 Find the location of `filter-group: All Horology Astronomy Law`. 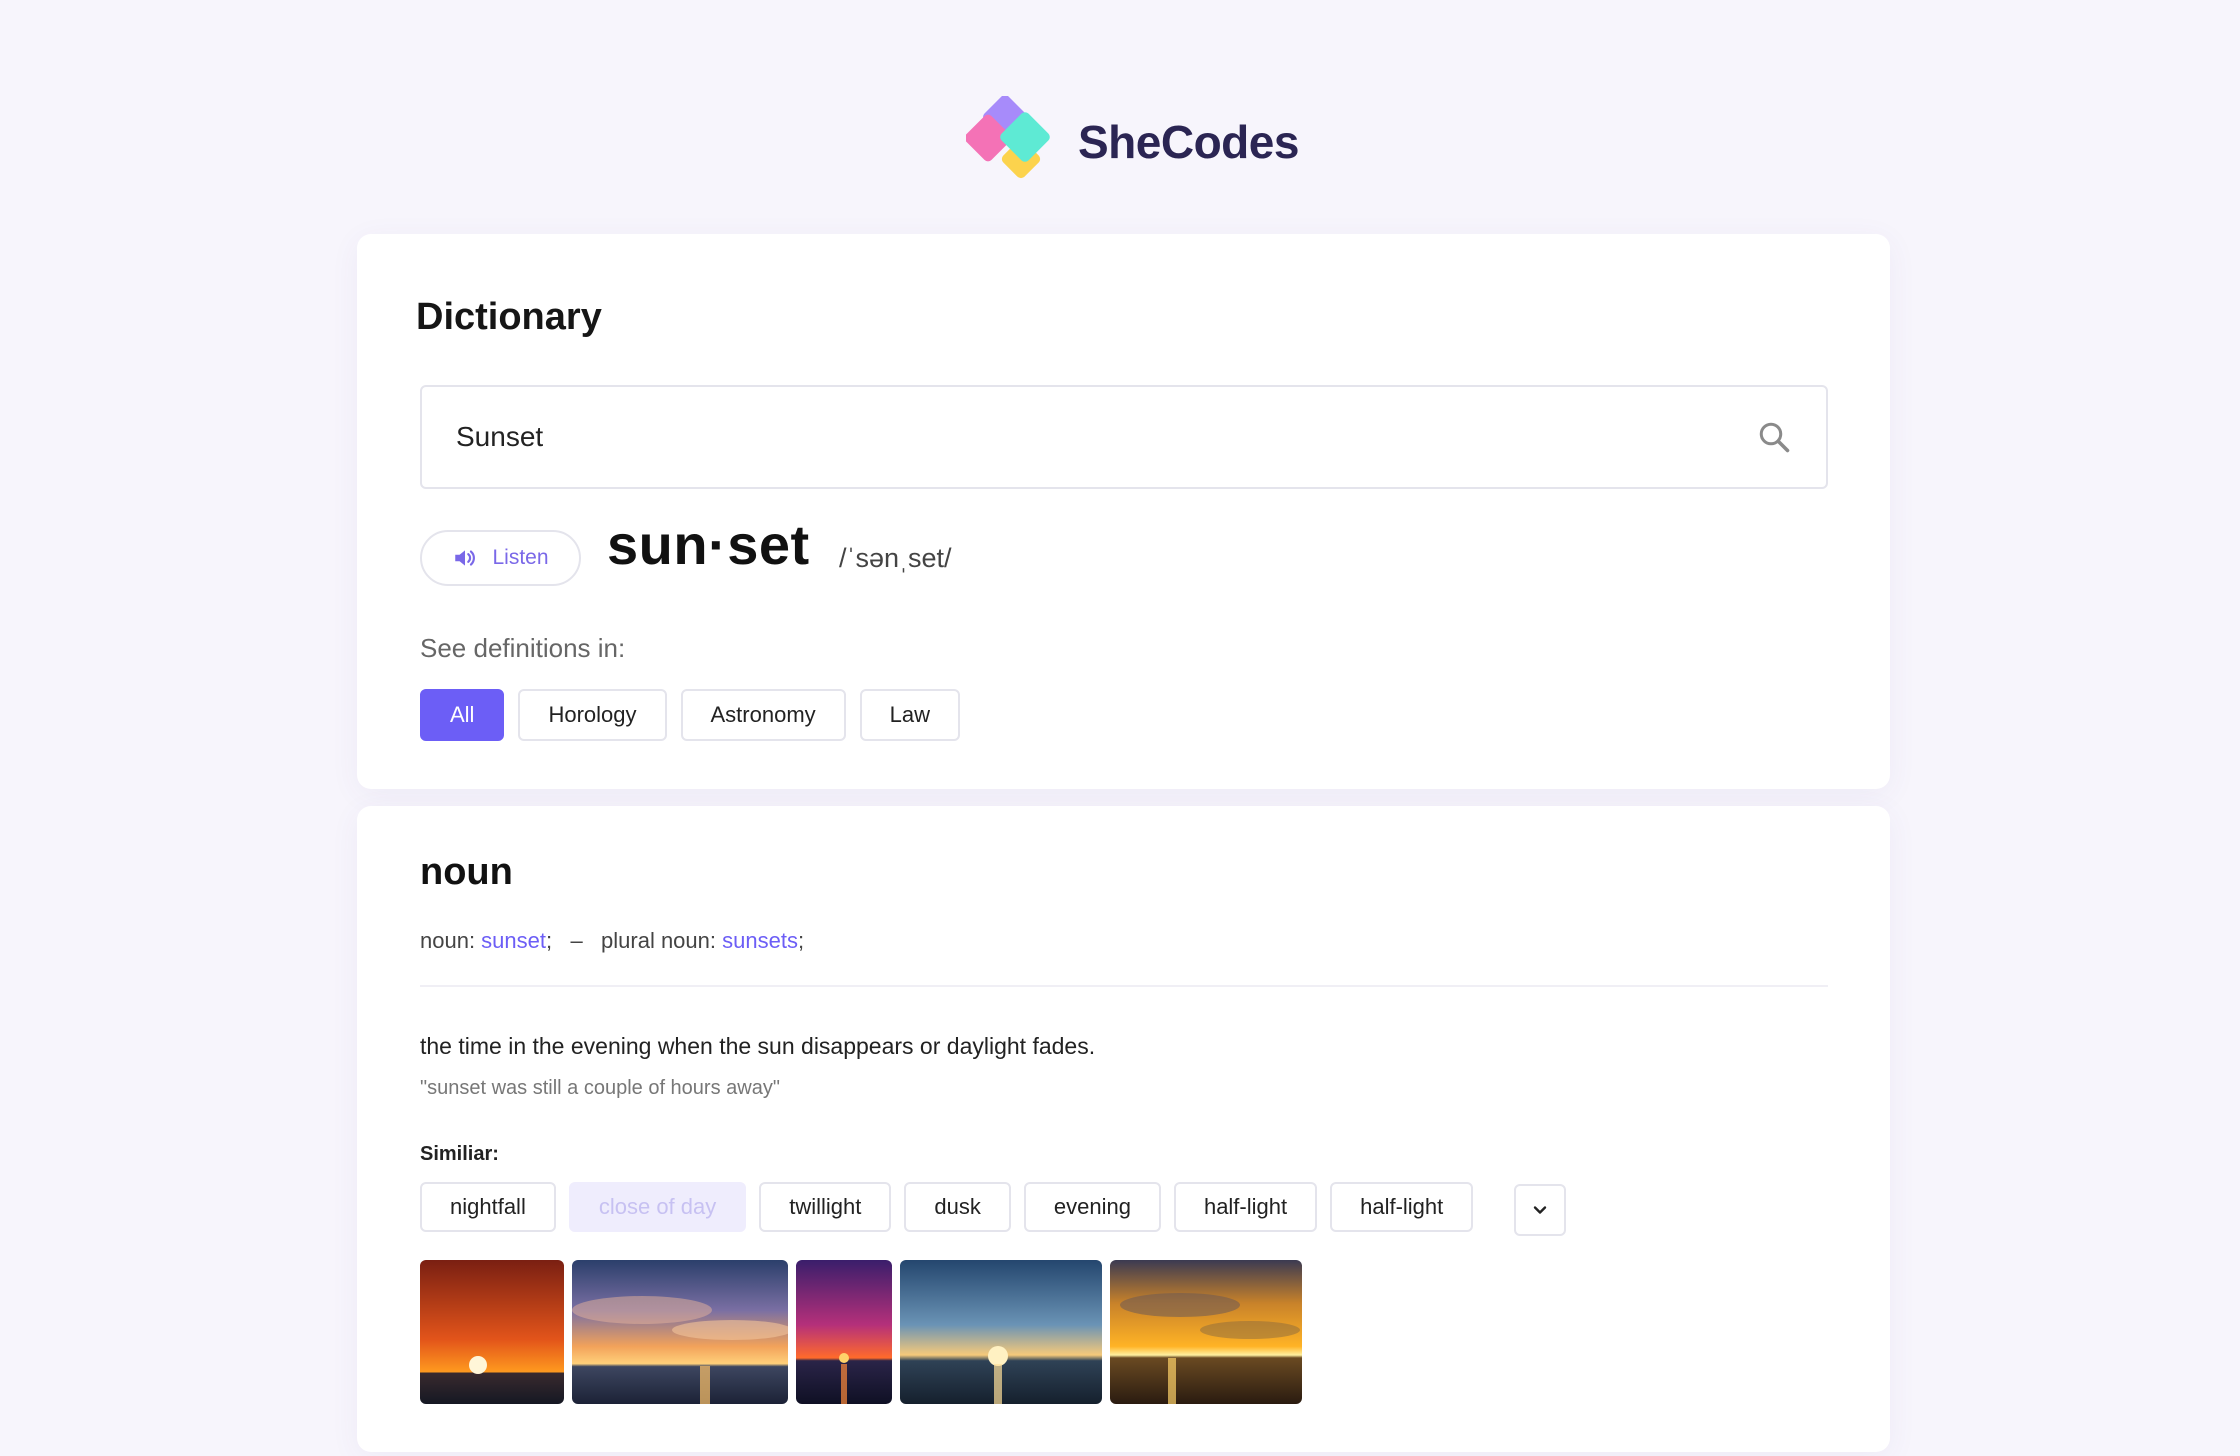

filter-group: All Horology Astronomy Law is located at coordinates (690, 715).